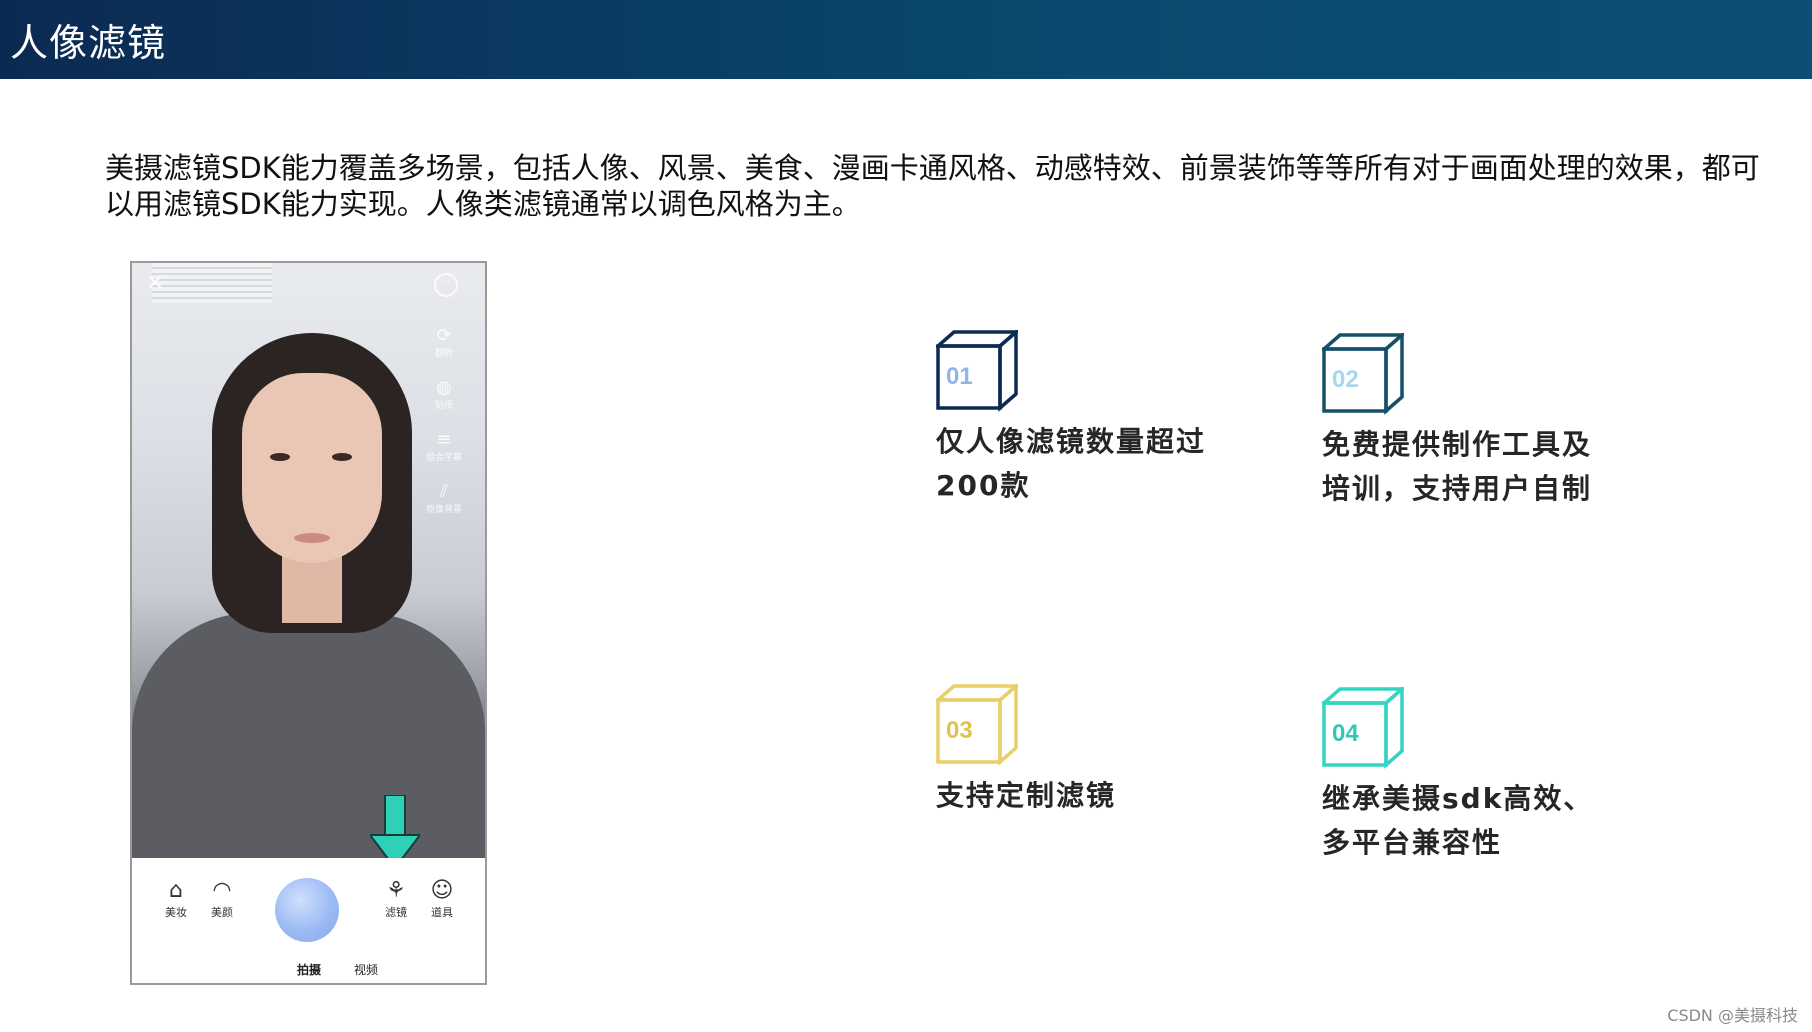 This screenshot has width=1812, height=1032. Describe the element at coordinates (443, 510) in the screenshot. I see `matting-label: 抠像背景` at that location.